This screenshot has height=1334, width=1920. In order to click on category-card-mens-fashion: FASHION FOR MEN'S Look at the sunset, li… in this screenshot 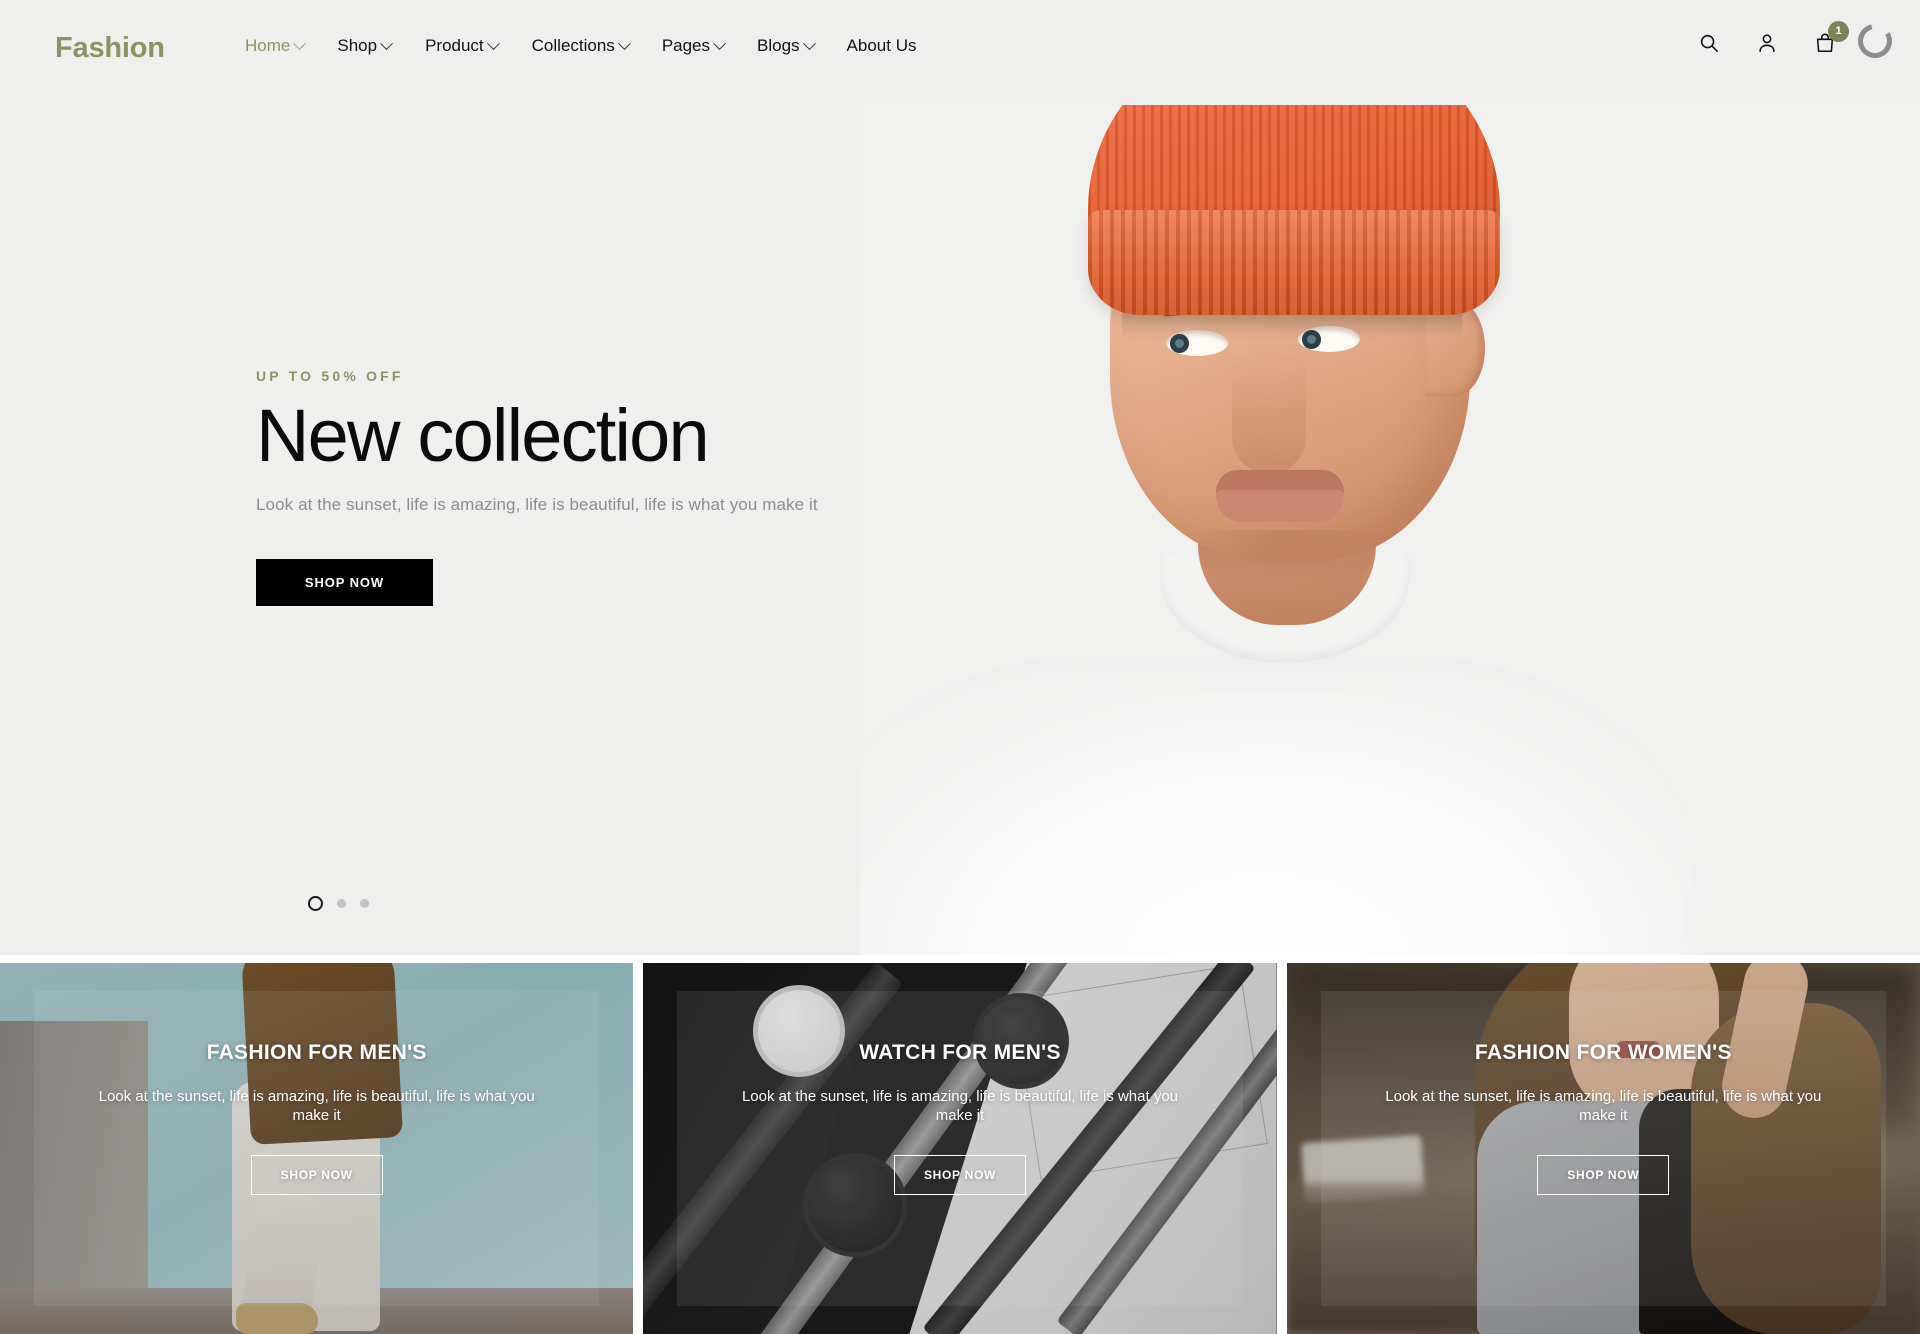, I will do `click(317, 1148)`.